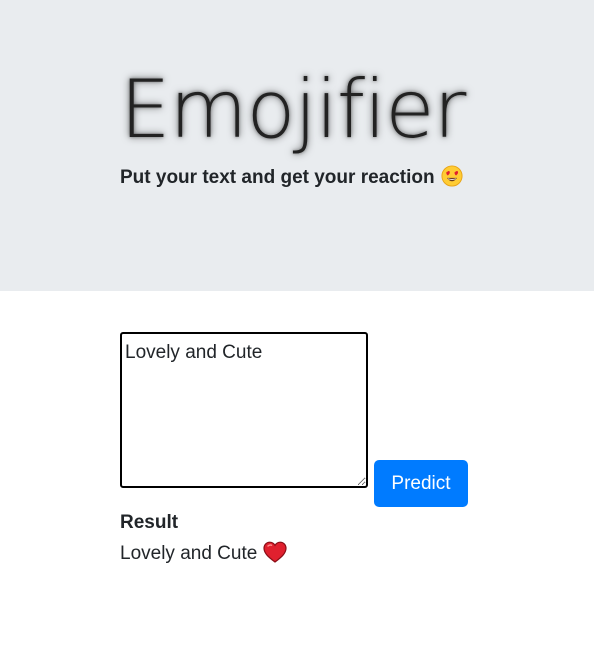 The width and height of the screenshot is (594, 657). I want to click on app-title: Emojifier, so click(293, 109).